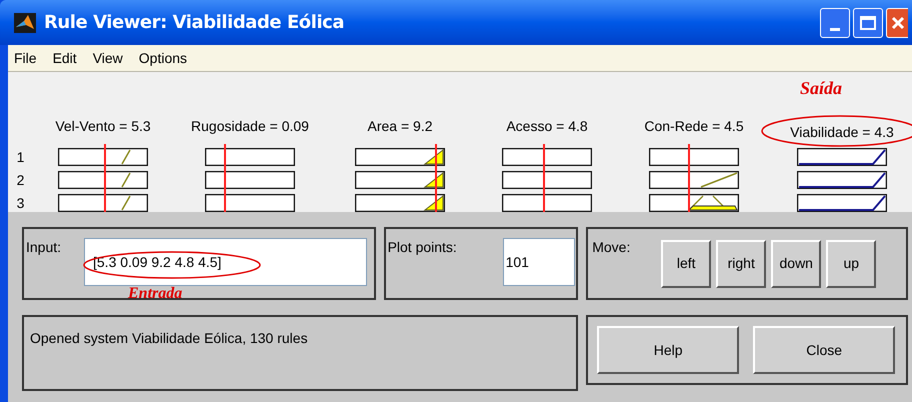  Describe the element at coordinates (835, 23) in the screenshot. I see `minimize-button` at that location.